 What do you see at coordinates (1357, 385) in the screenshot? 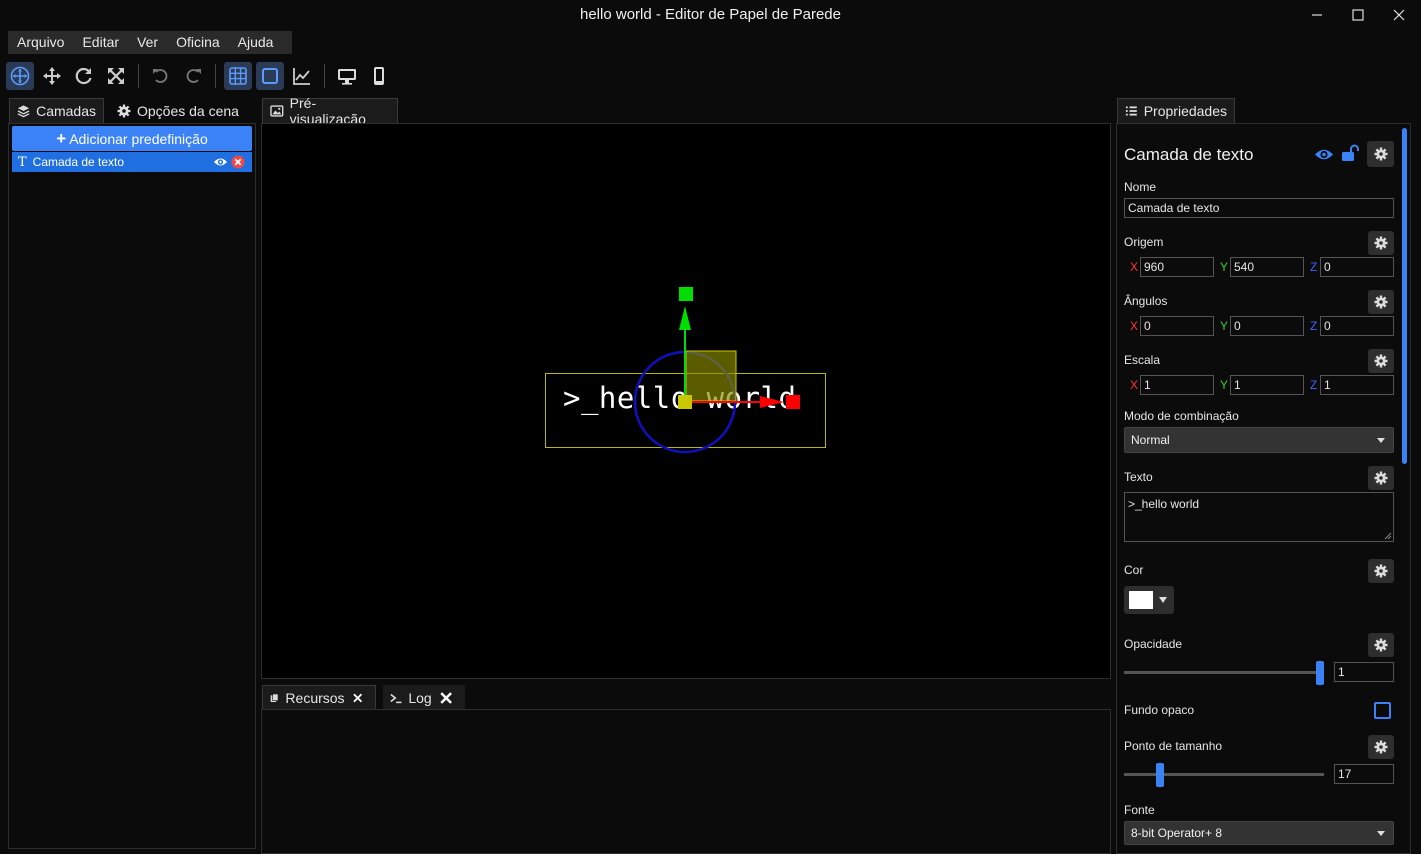
I see `scale-z-input: 1` at bounding box center [1357, 385].